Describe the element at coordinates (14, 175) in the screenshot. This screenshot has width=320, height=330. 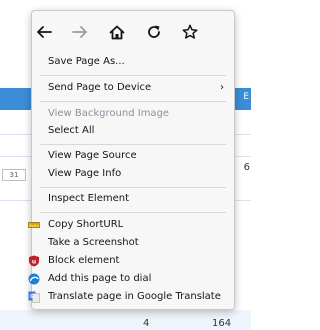
I see `page-badge: 31` at that location.